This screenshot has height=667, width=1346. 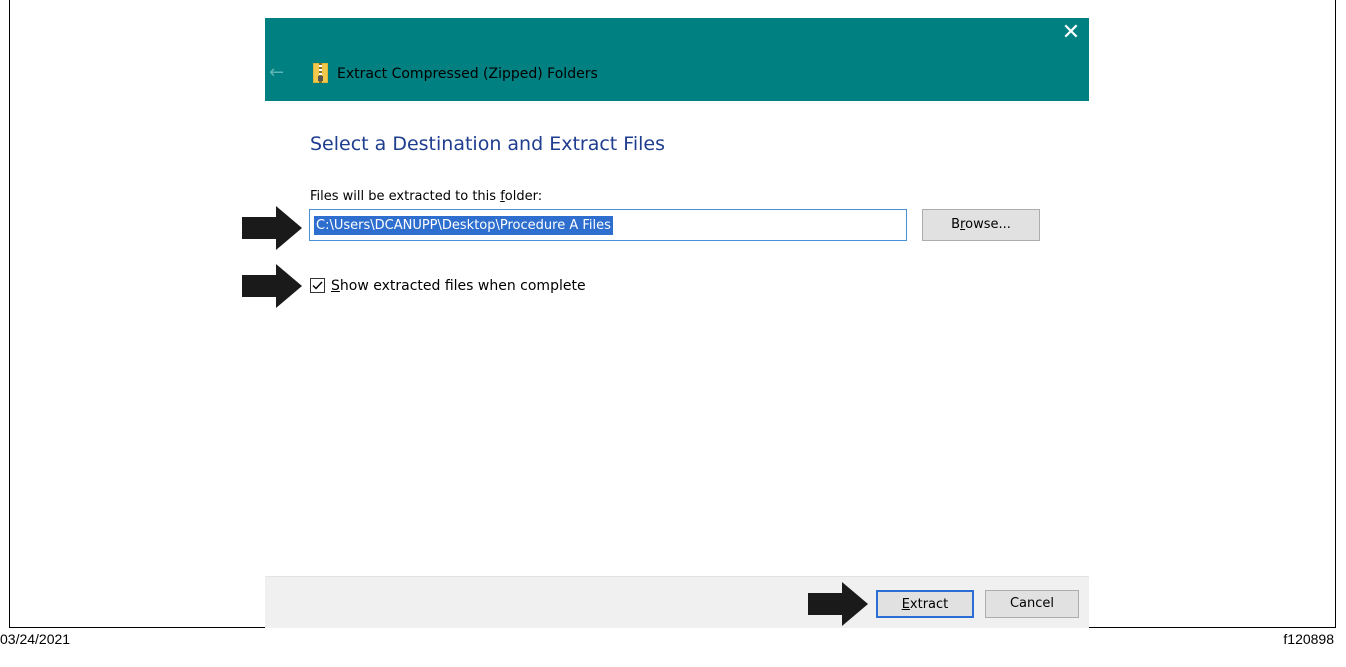 I want to click on title-bar: ✕ ← Extract Compressed (Zipped) Folders, so click(x=677, y=59).